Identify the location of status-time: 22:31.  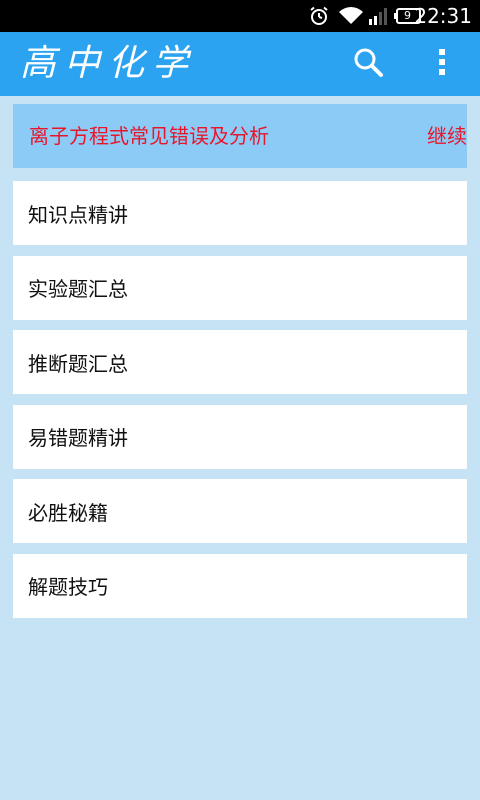
(443, 16).